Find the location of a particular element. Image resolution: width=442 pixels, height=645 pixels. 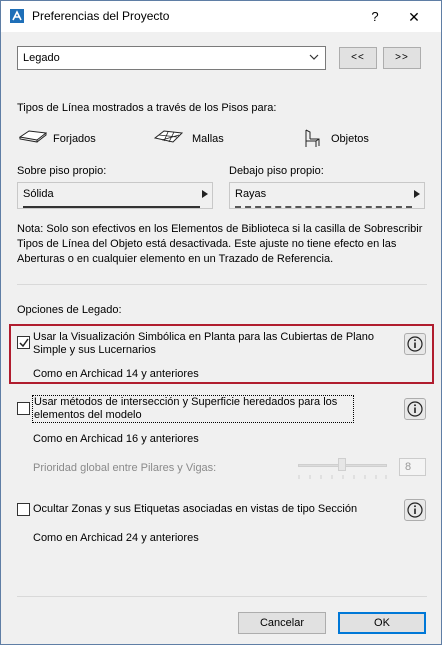

slab-icon is located at coordinates (33, 136).